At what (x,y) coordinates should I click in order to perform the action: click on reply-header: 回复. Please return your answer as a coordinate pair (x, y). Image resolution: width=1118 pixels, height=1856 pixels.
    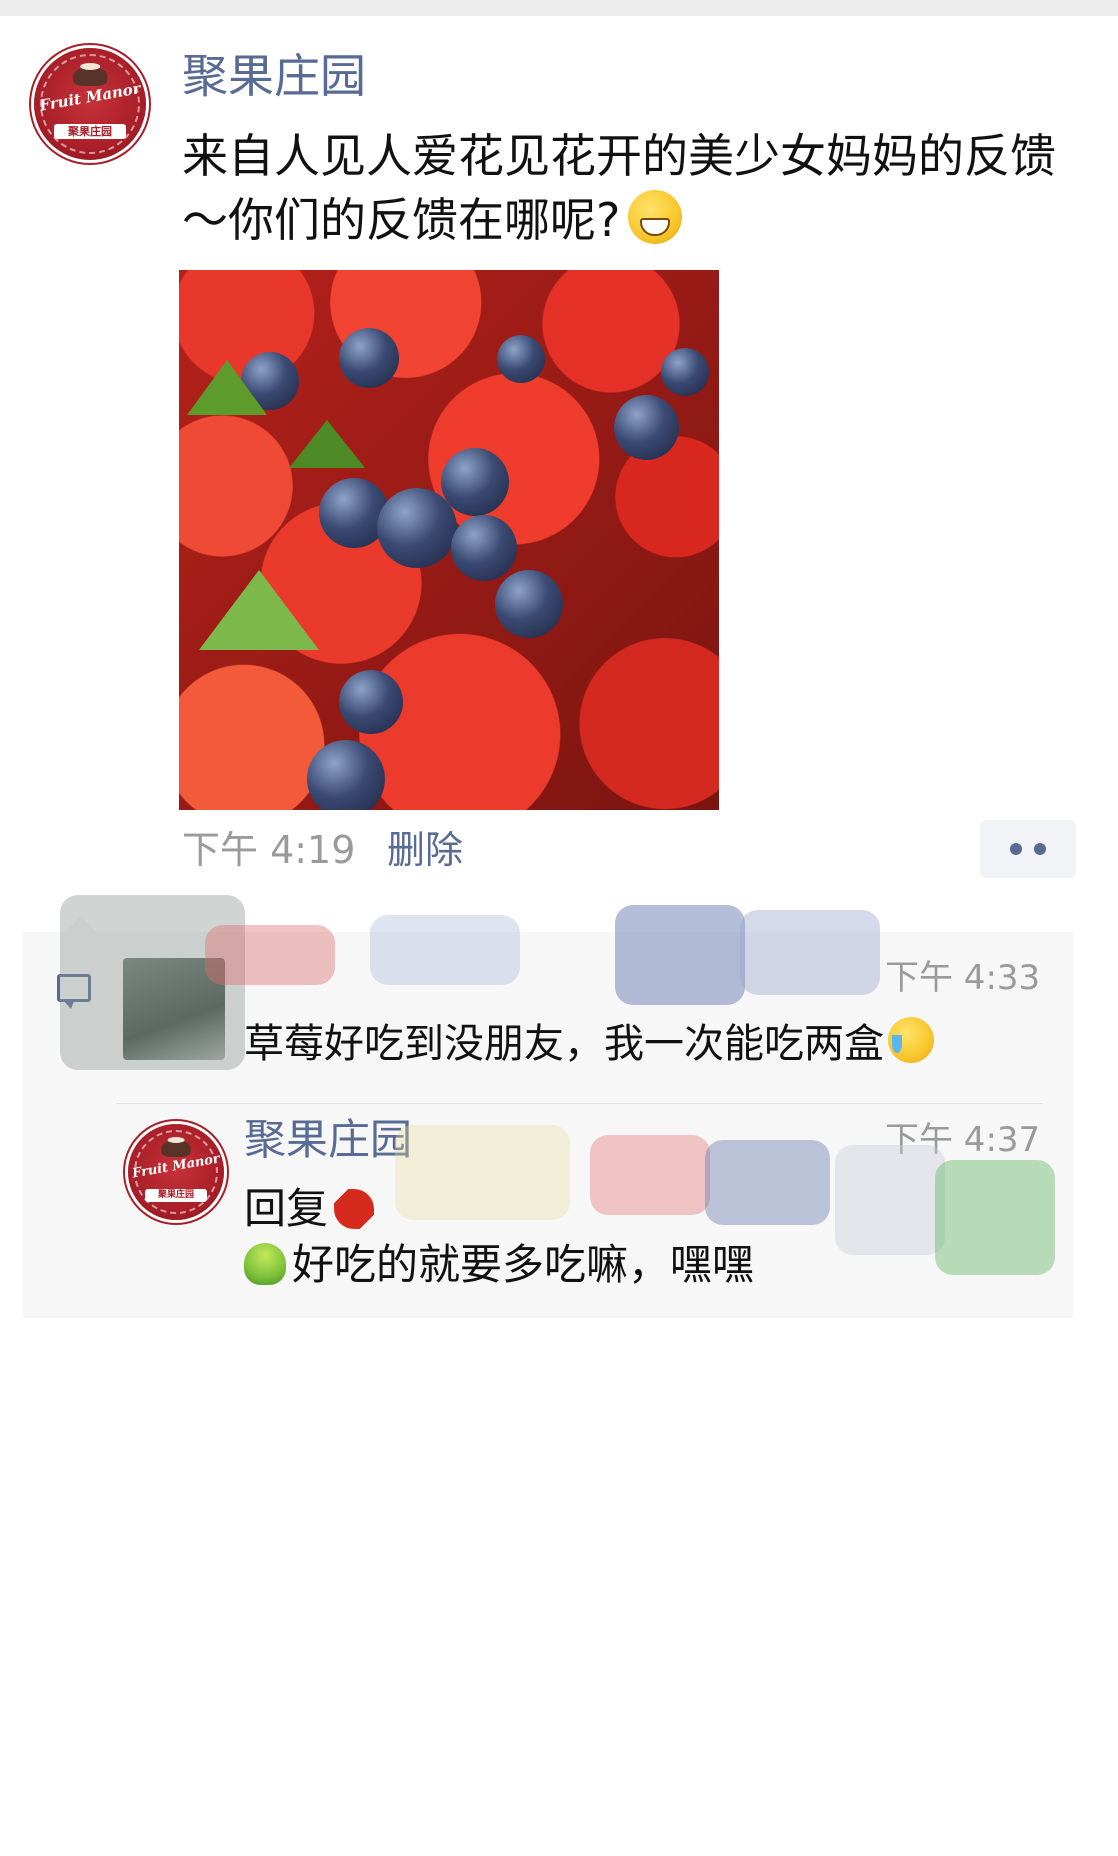
    Looking at the image, I should click on (309, 1209).